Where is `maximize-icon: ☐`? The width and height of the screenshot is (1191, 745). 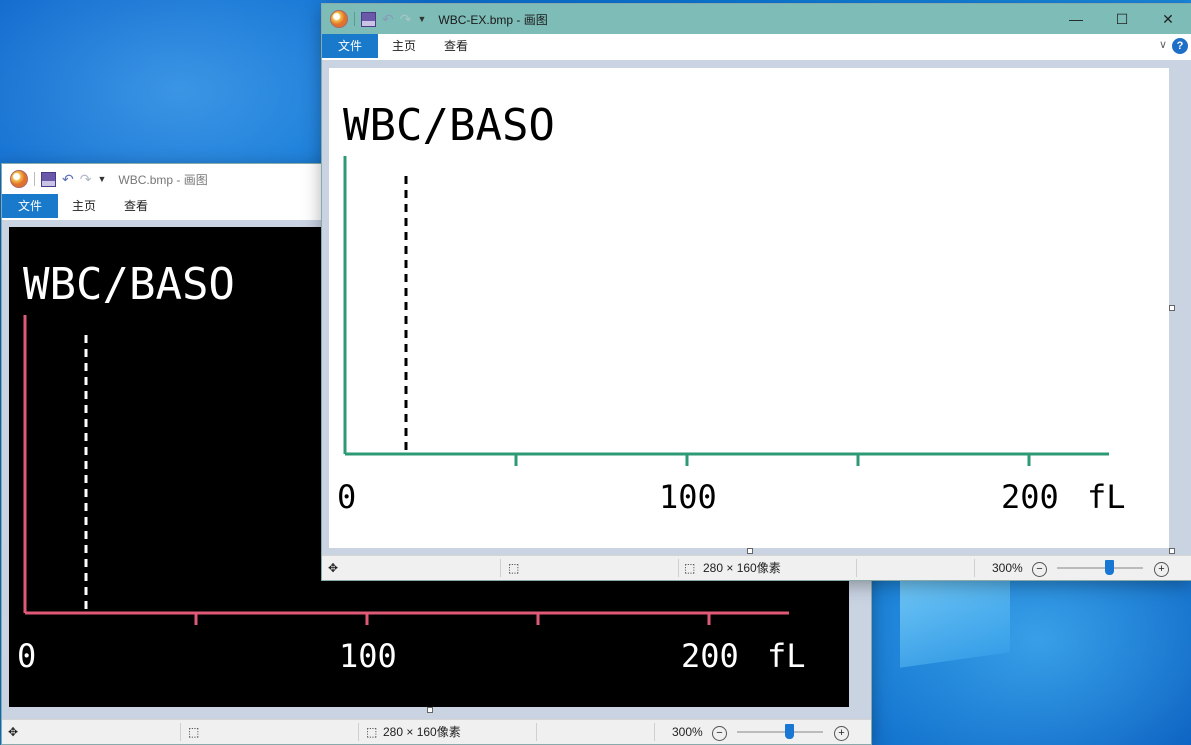
maximize-icon: ☐ is located at coordinates (1122, 19).